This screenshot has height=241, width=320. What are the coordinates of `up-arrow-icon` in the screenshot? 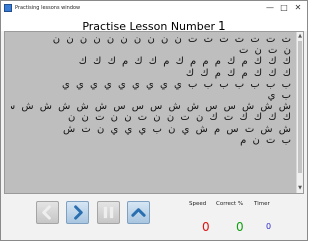 It's located at (138, 212).